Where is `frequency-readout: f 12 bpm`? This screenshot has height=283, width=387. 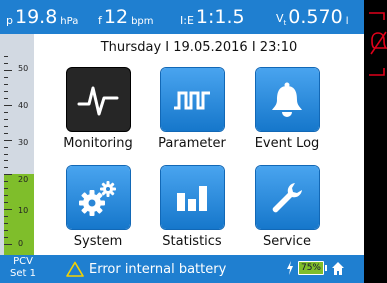
frequency-readout: f 12 bpm is located at coordinates (126, 17).